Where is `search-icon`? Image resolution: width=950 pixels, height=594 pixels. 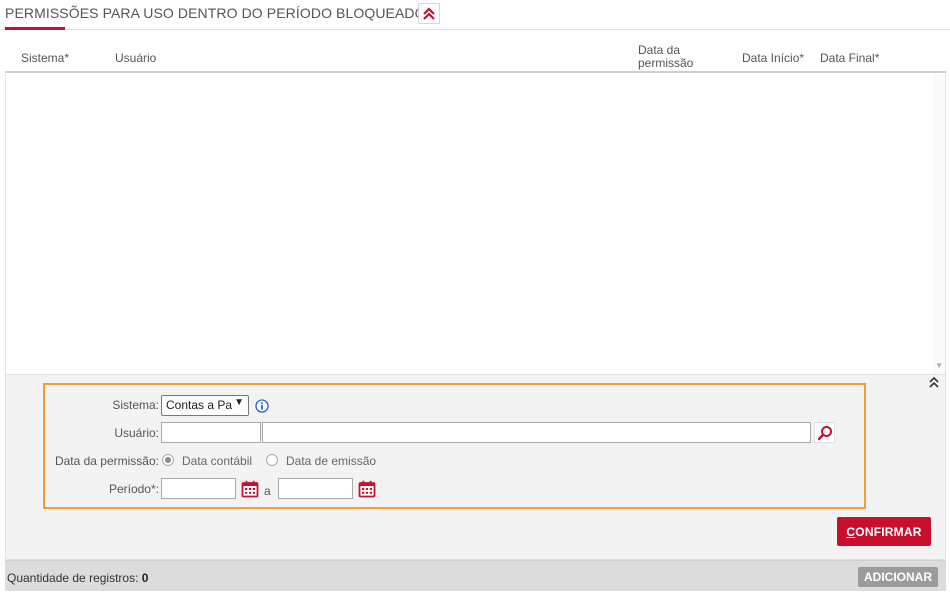
search-icon is located at coordinates (824, 432).